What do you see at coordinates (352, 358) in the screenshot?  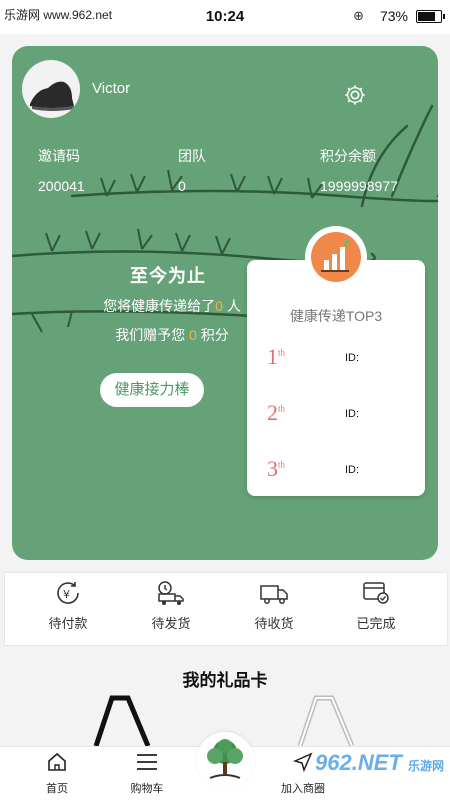 I see `rank-1-id: ID:` at bounding box center [352, 358].